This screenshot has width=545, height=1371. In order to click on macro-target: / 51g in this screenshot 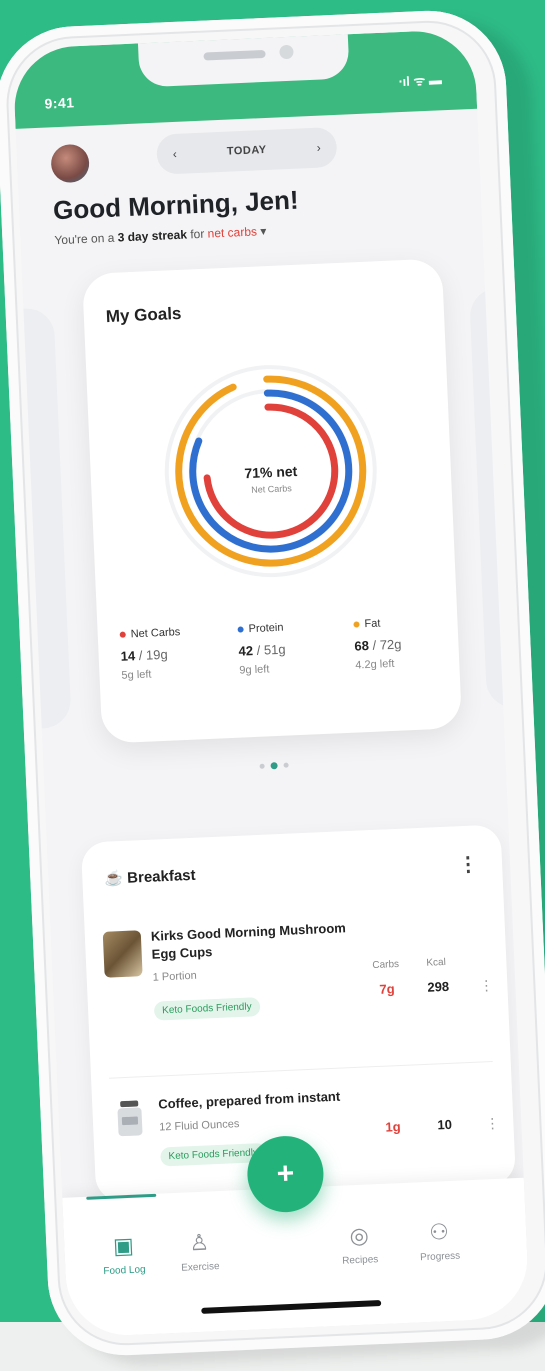, I will do `click(271, 649)`.